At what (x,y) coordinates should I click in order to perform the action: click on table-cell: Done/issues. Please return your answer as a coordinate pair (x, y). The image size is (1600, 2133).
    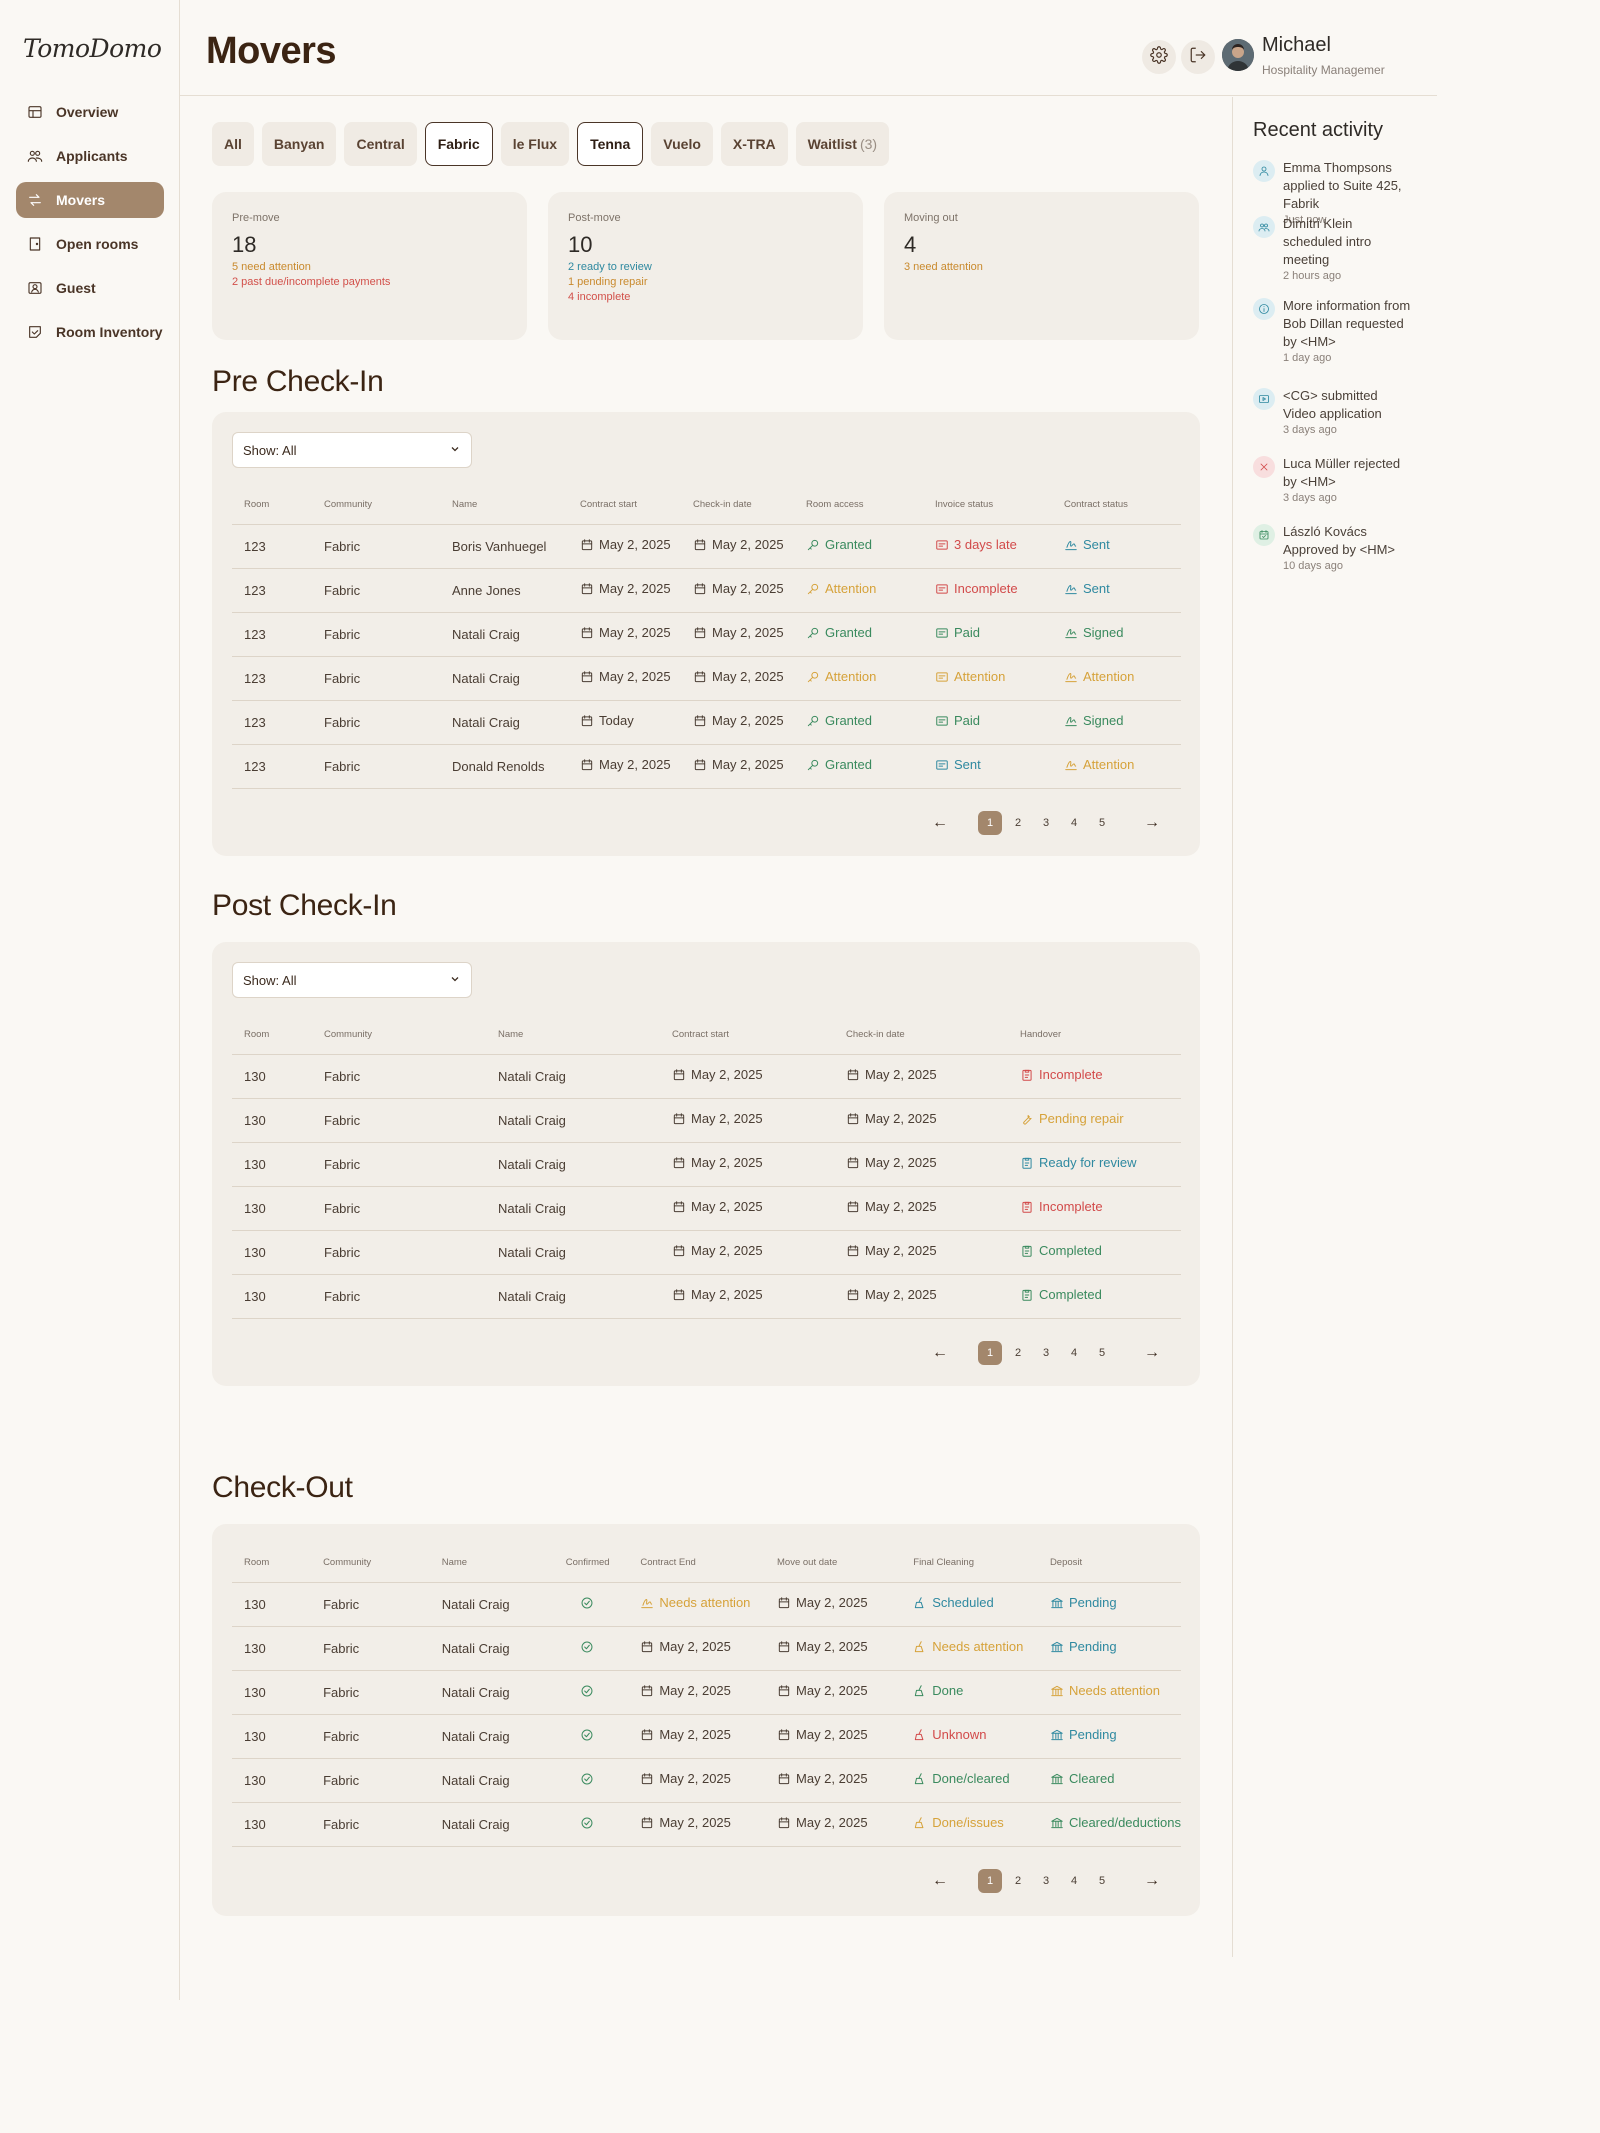
    Looking at the image, I should click on (969, 1824).